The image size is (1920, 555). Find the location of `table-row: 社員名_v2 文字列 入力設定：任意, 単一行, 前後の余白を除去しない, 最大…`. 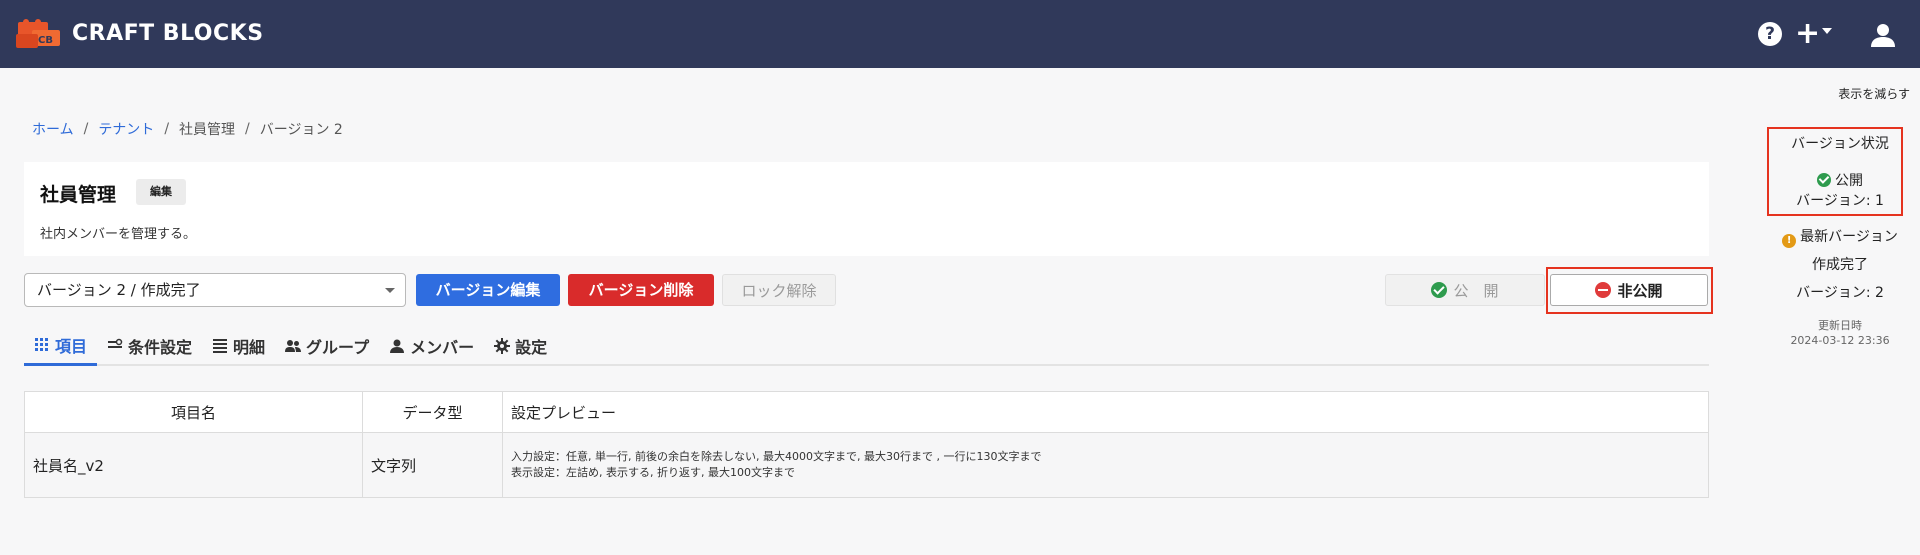

table-row: 社員名_v2 文字列 入力設定：任意, 単一行, 前後の余白を除去しない, 最大… is located at coordinates (866, 465).